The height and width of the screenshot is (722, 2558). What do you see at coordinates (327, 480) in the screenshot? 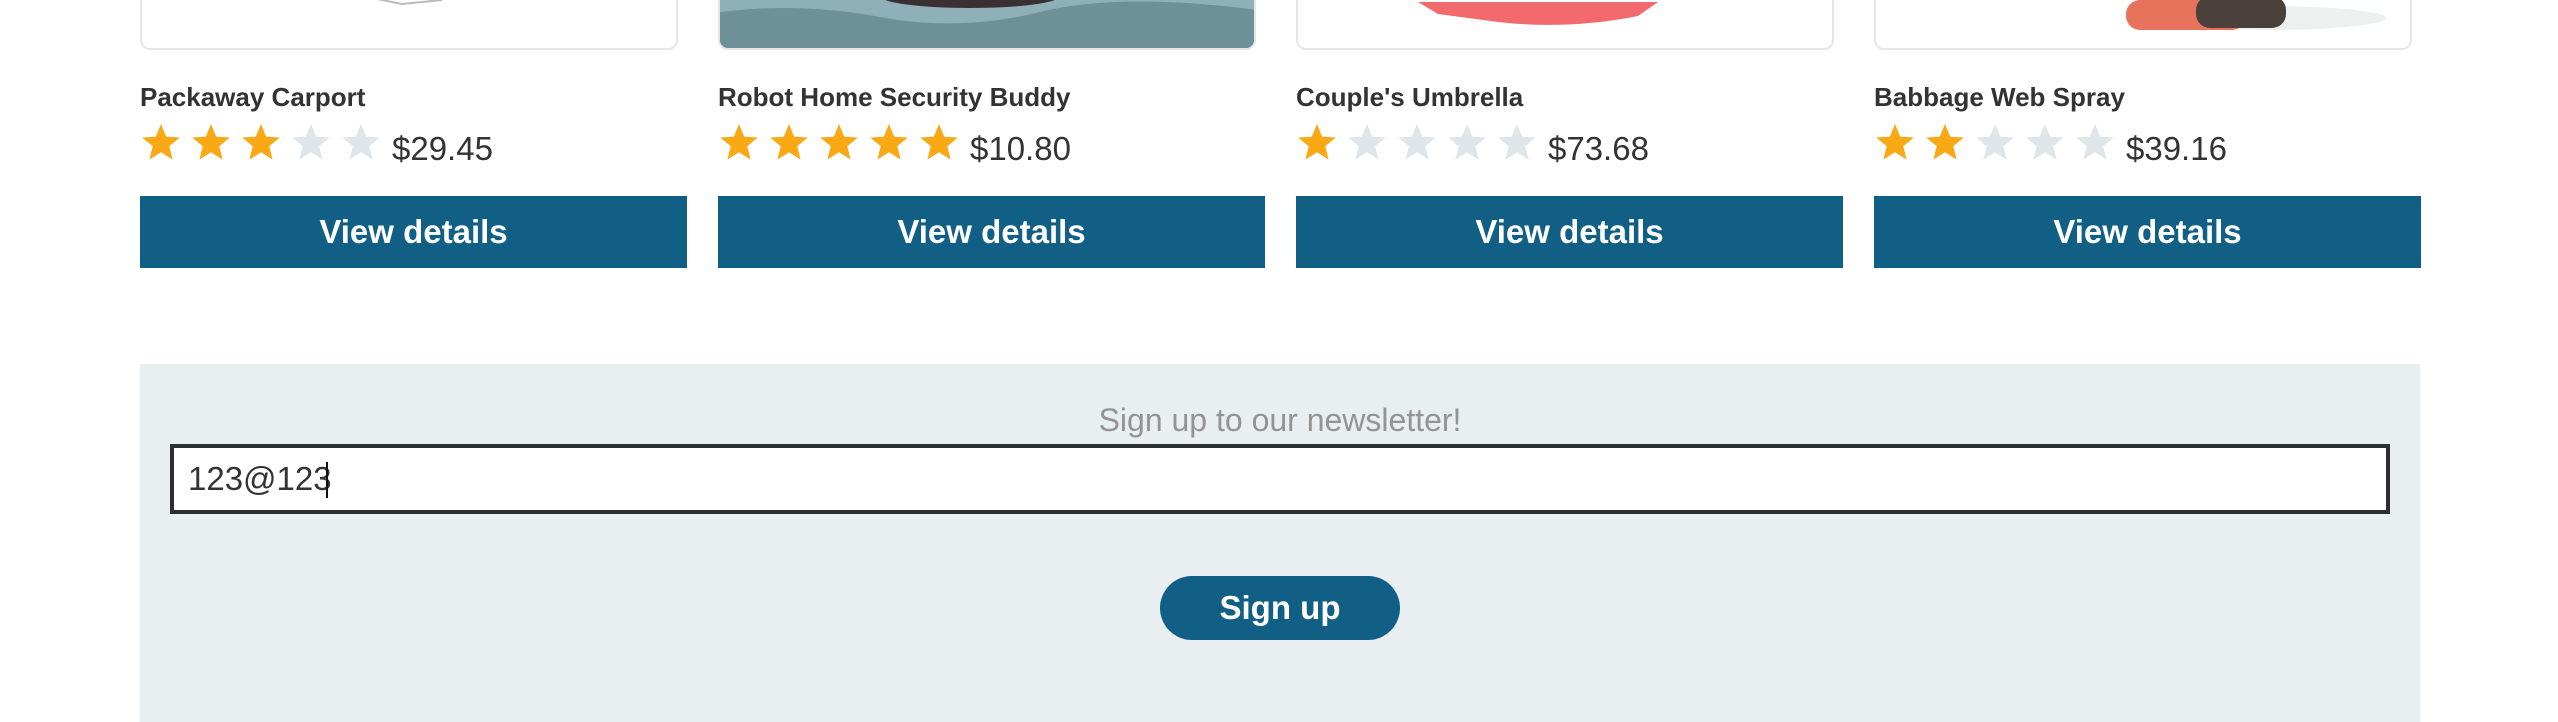
I see `text-caret` at bounding box center [327, 480].